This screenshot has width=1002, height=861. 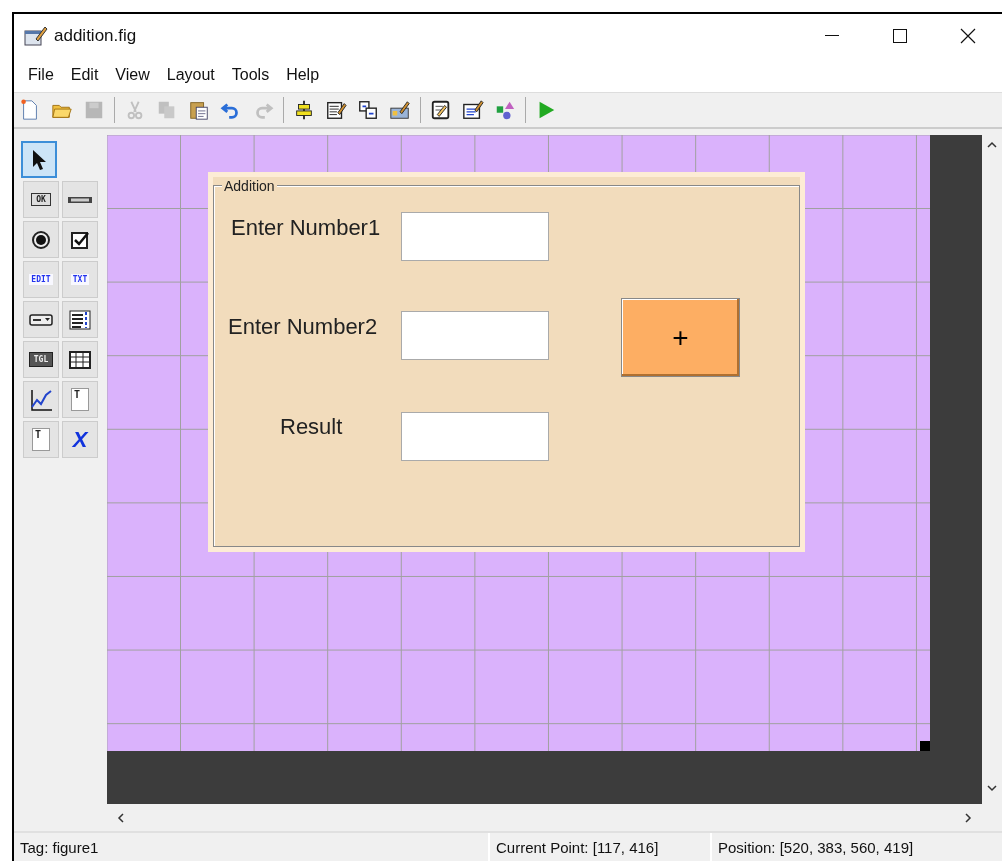 I want to click on axes-icon, so click(x=41, y=399).